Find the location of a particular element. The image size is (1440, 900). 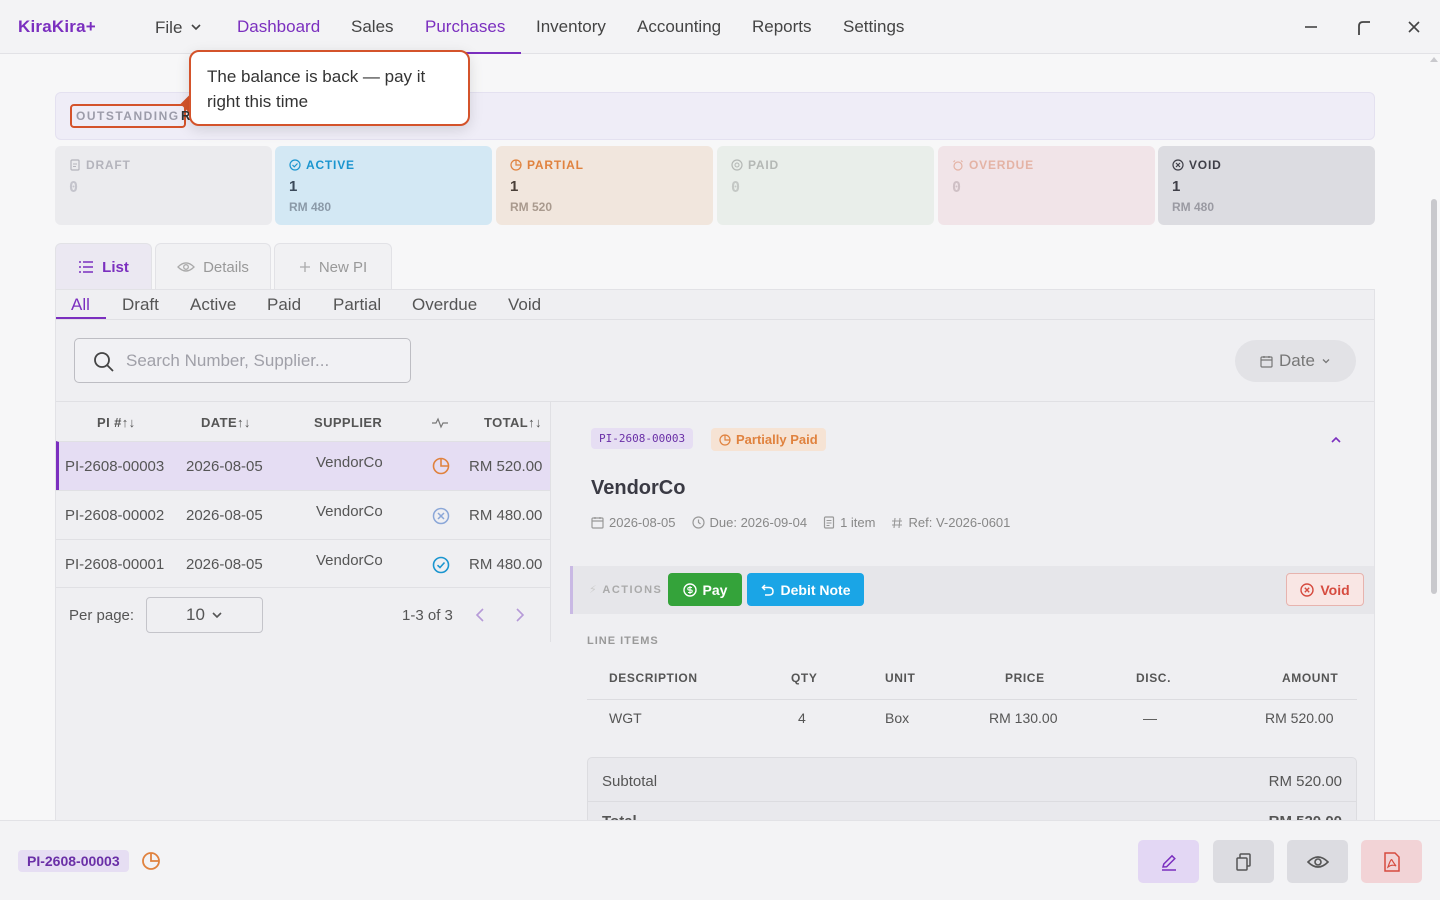

scroll-up-arrow-icon is located at coordinates (1434, 59).